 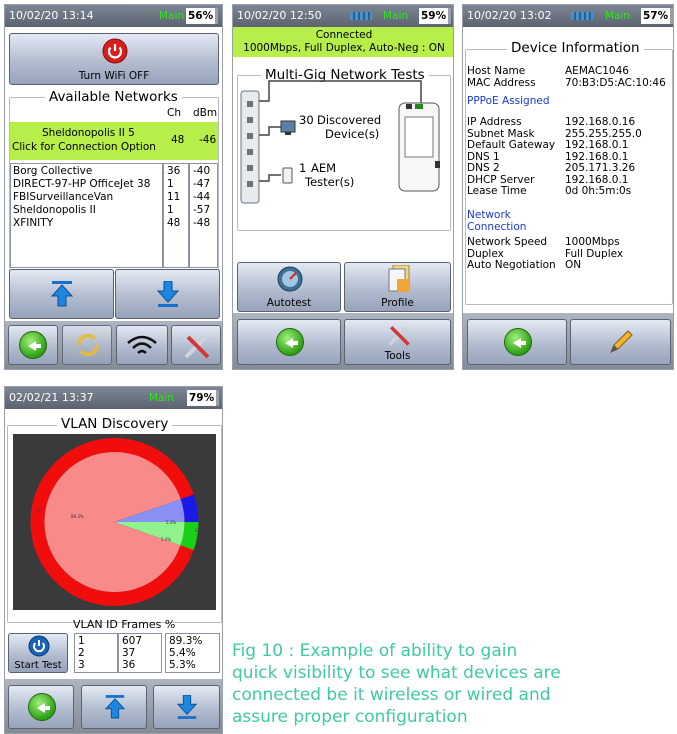 What do you see at coordinates (174, 113) in the screenshot?
I see `col-ch-header: Ch` at bounding box center [174, 113].